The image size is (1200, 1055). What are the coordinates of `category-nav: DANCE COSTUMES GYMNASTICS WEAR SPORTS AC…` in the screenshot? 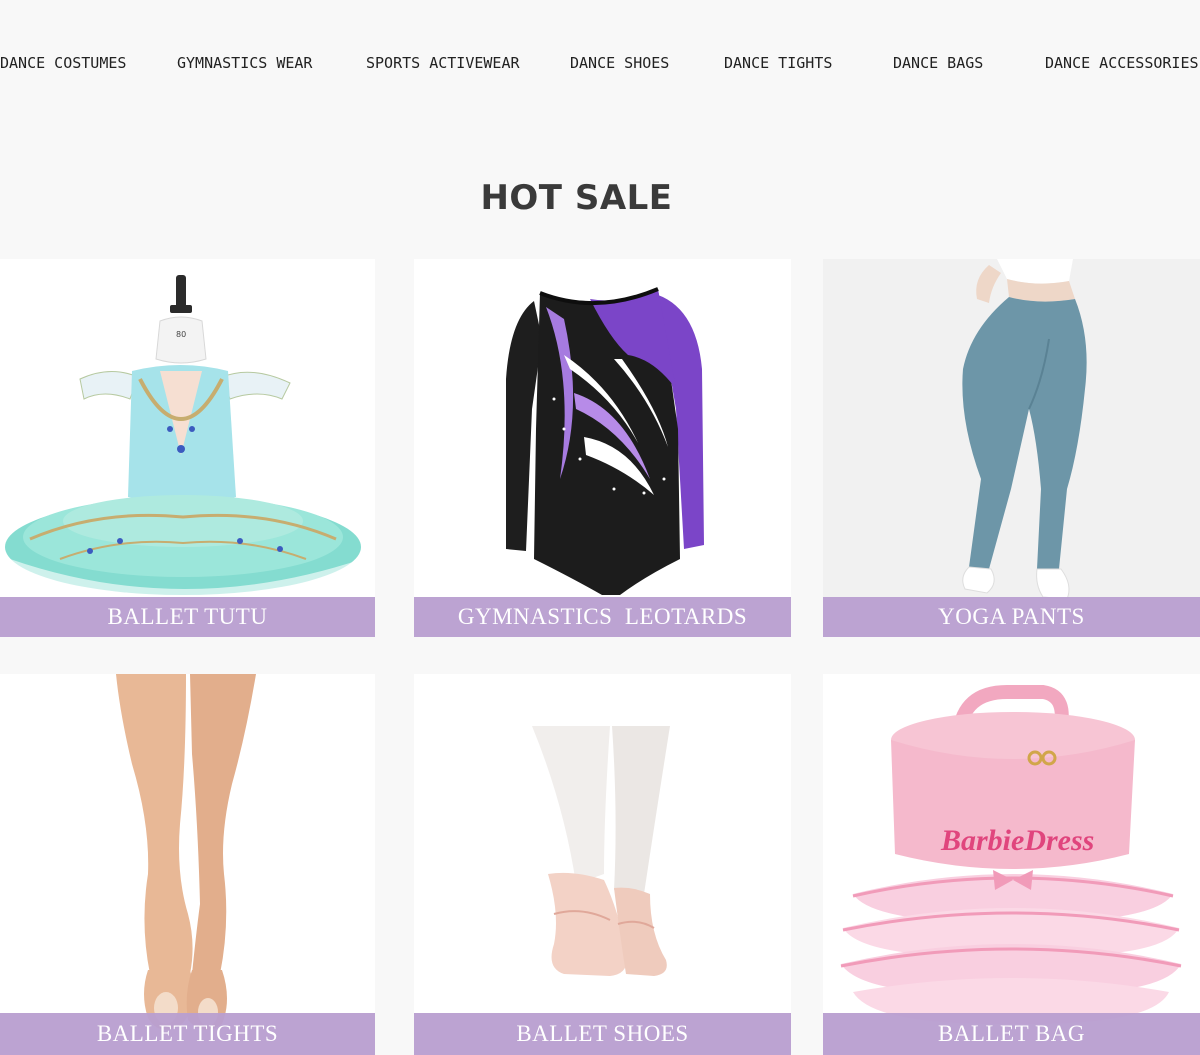 It's located at (600, 65).